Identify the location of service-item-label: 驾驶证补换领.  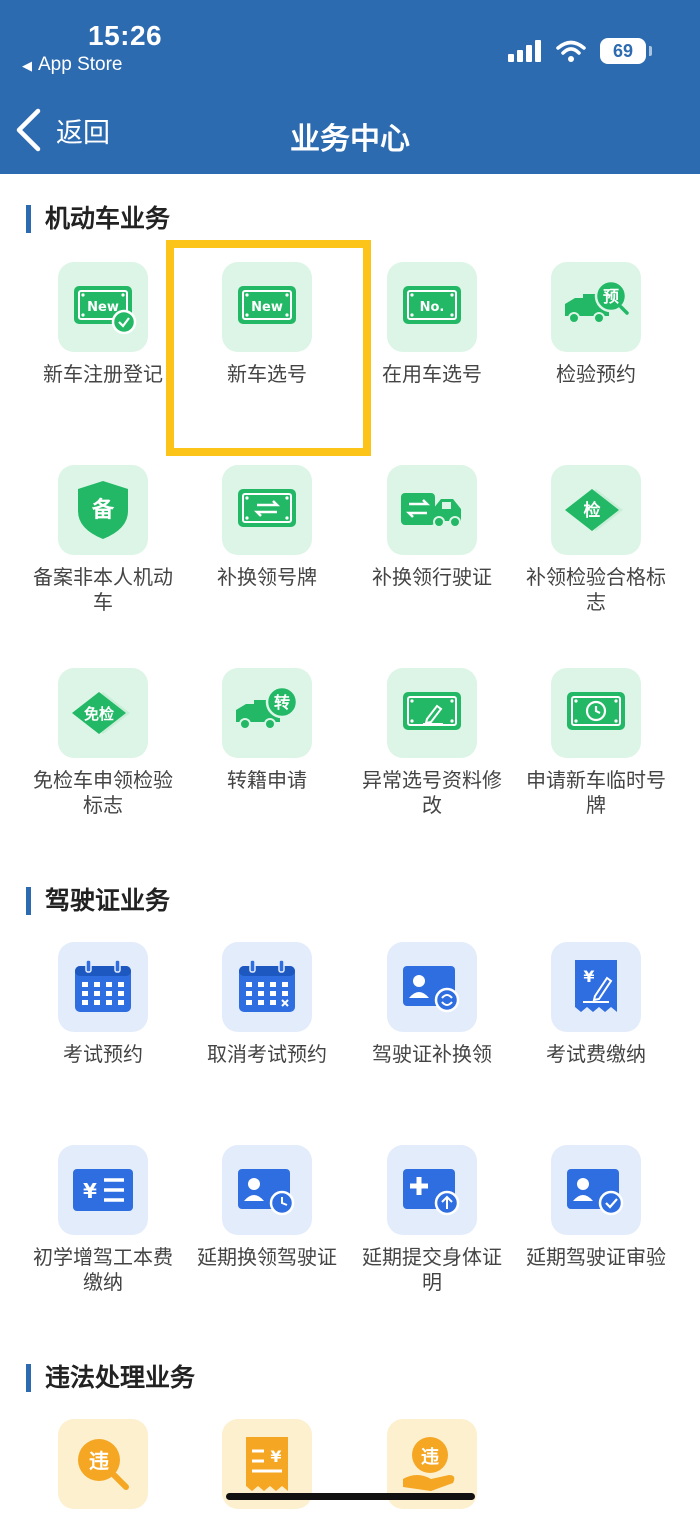
(432, 1054).